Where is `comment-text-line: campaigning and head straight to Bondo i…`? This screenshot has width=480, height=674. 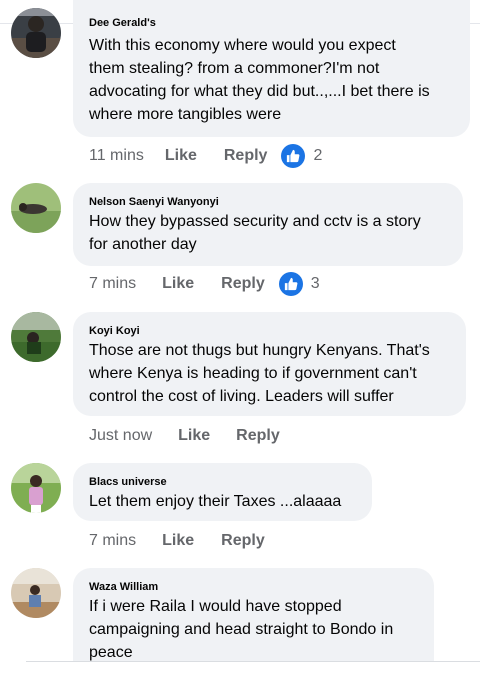 comment-text-line: campaigning and head straight to Bondo i… is located at coordinates (241, 629).